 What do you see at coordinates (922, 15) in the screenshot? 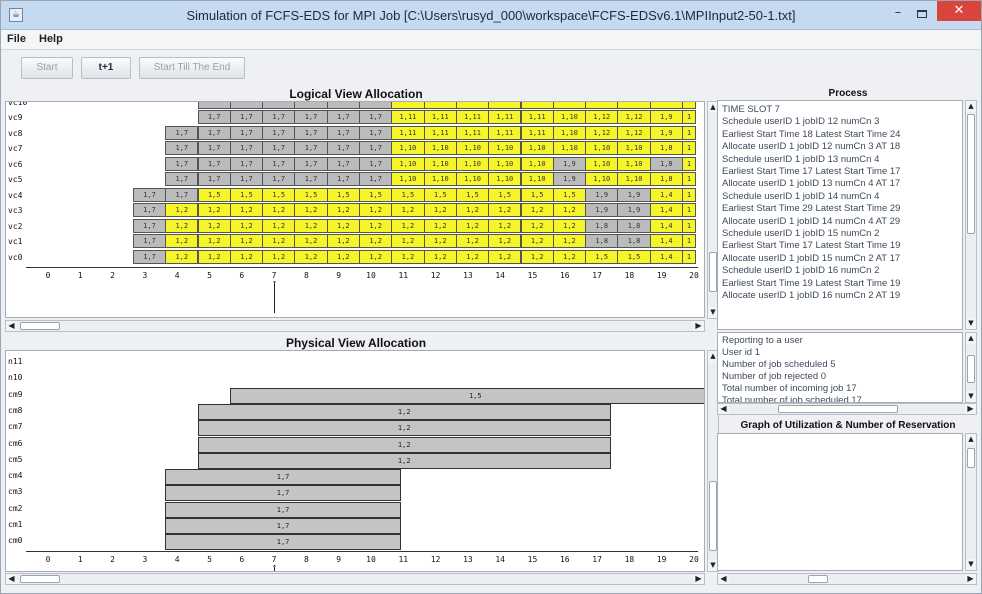
I see `maximize-button` at bounding box center [922, 15].